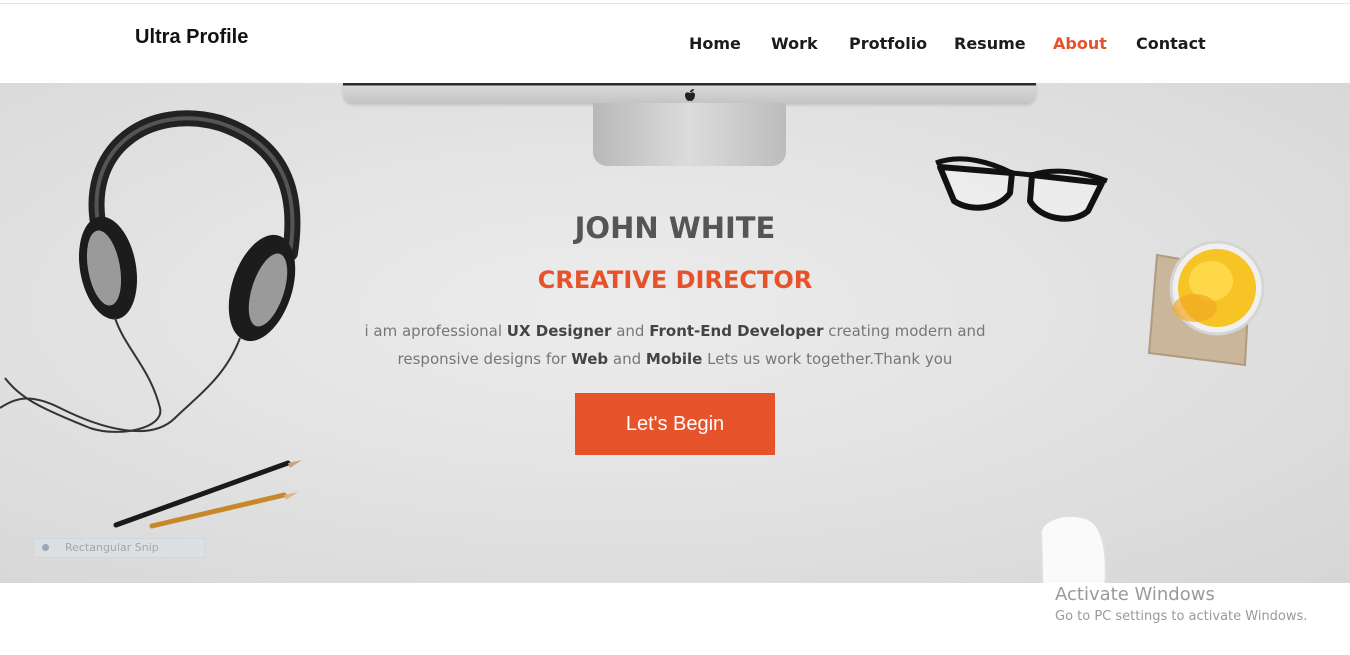 The width and height of the screenshot is (1350, 655). What do you see at coordinates (888, 43) in the screenshot?
I see `nav-portfolio: Protfolio` at bounding box center [888, 43].